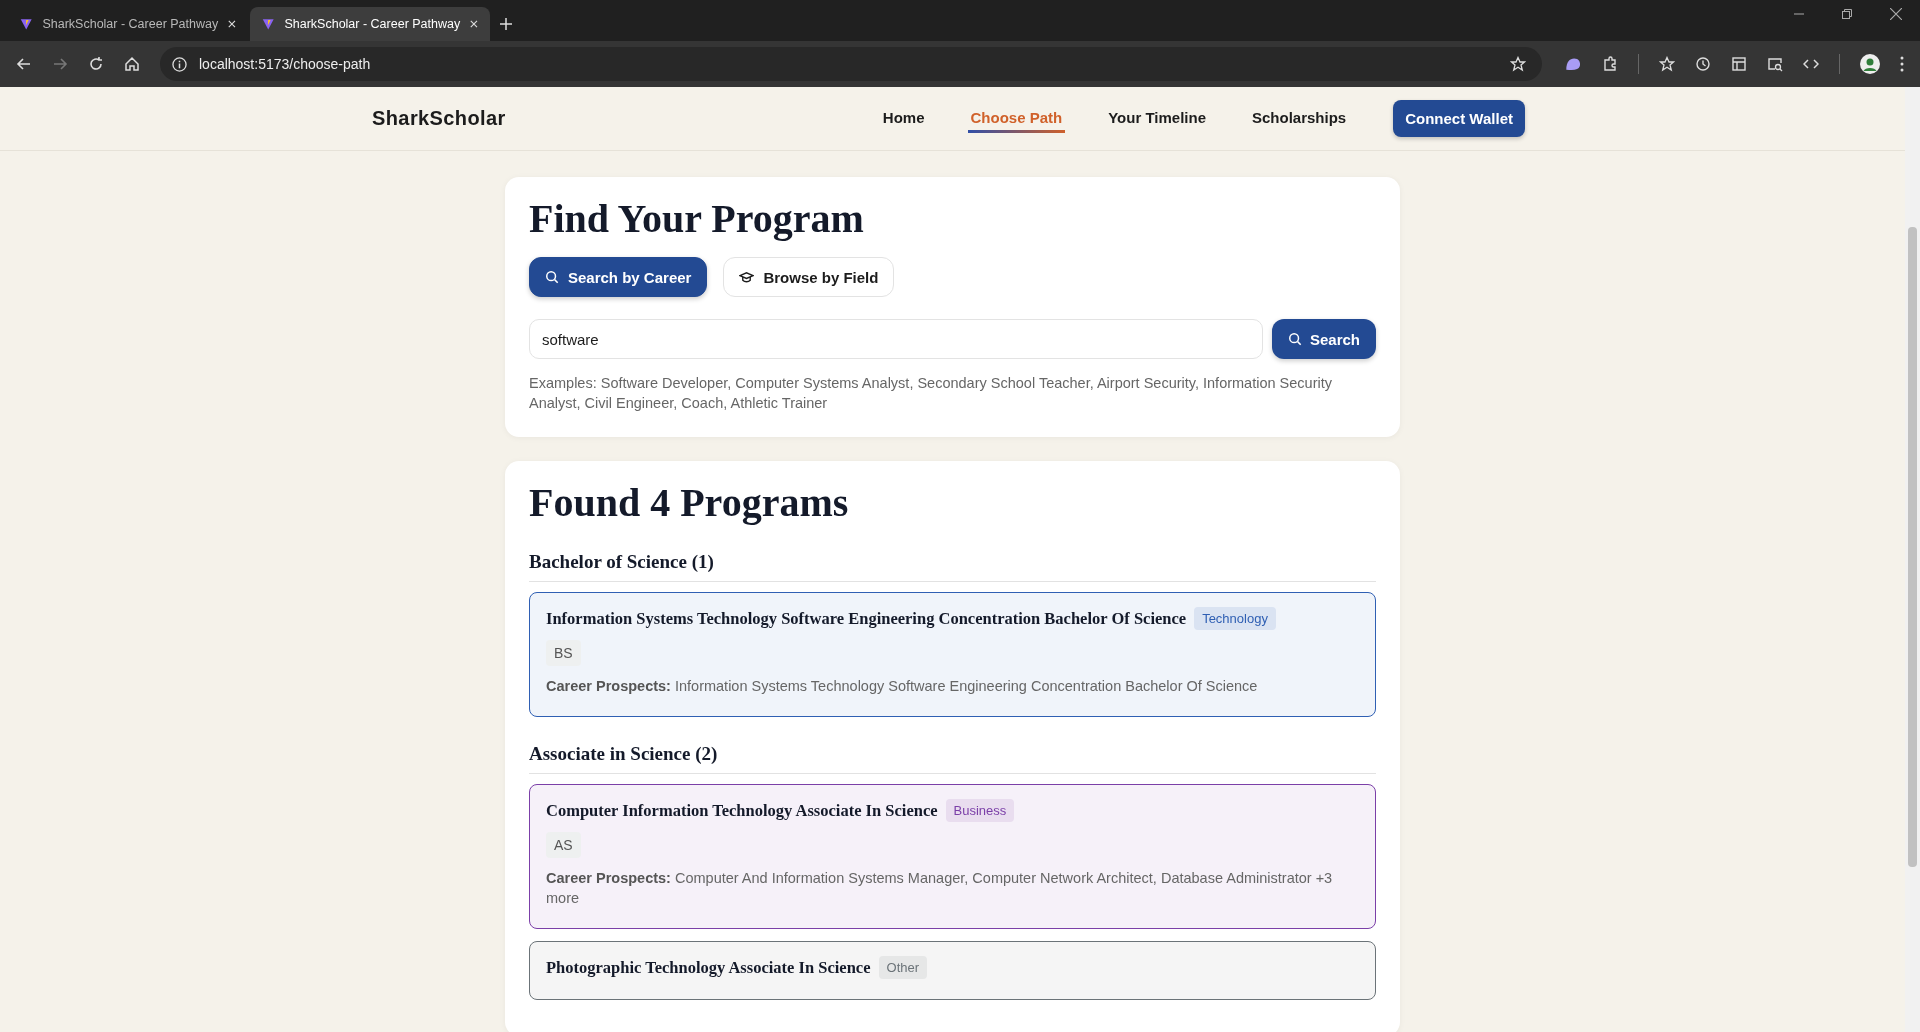  I want to click on search-field: software, so click(896, 339).